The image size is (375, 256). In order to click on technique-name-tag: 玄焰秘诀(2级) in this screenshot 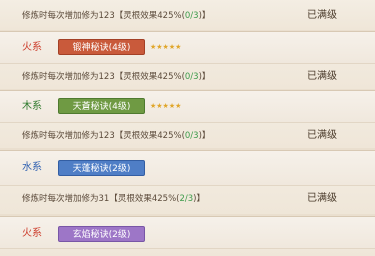, I will do `click(101, 234)`.